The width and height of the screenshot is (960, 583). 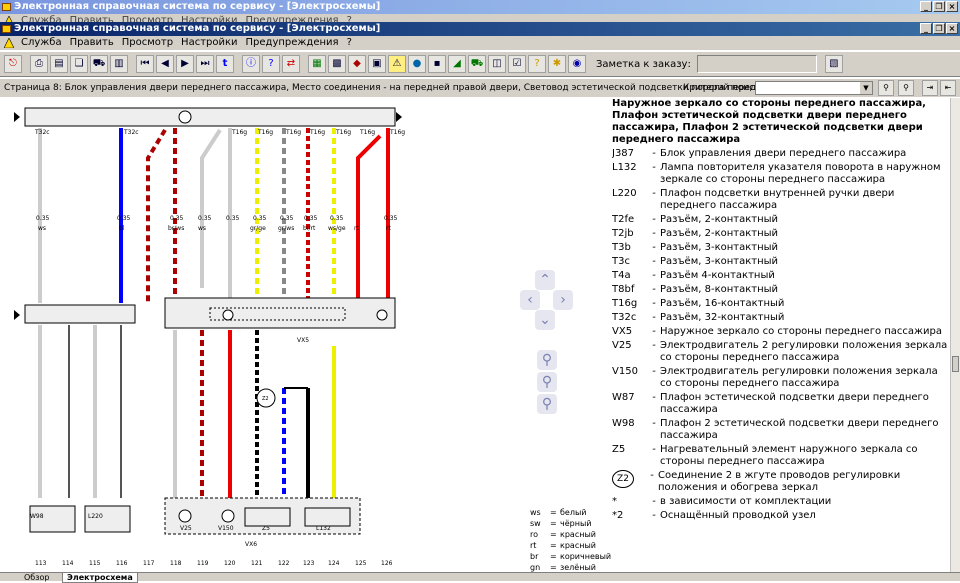 What do you see at coordinates (176, 563) in the screenshot?
I see `svg-text: 118` at bounding box center [176, 563].